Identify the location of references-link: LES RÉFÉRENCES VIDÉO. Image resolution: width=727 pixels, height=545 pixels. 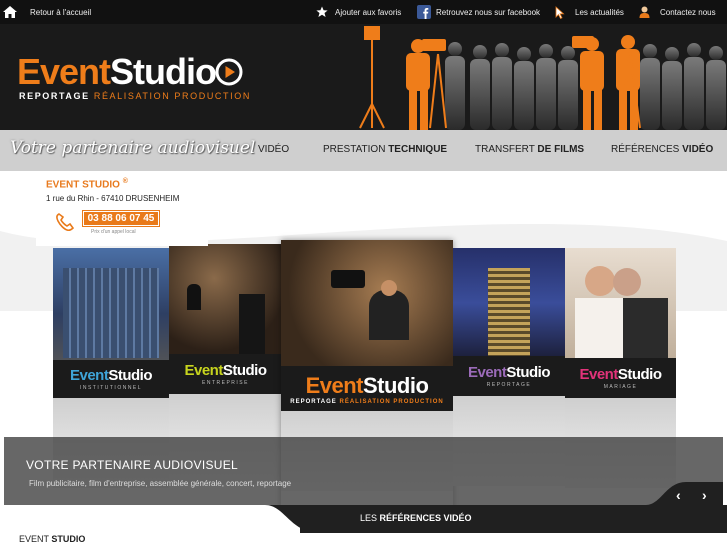
(416, 518).